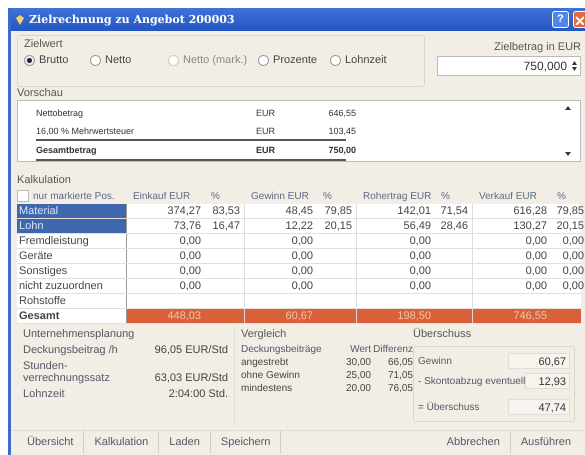 The image size is (585, 455). What do you see at coordinates (122, 442) in the screenshot?
I see `tab-button: Kalkulation` at bounding box center [122, 442].